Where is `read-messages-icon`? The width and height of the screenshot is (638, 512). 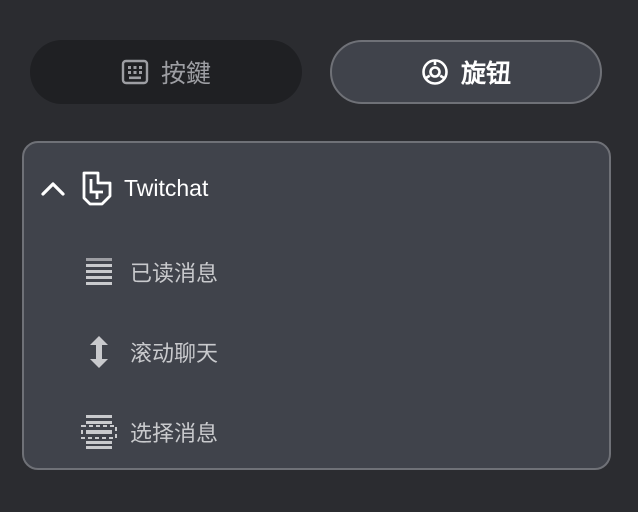 read-messages-icon is located at coordinates (99, 272).